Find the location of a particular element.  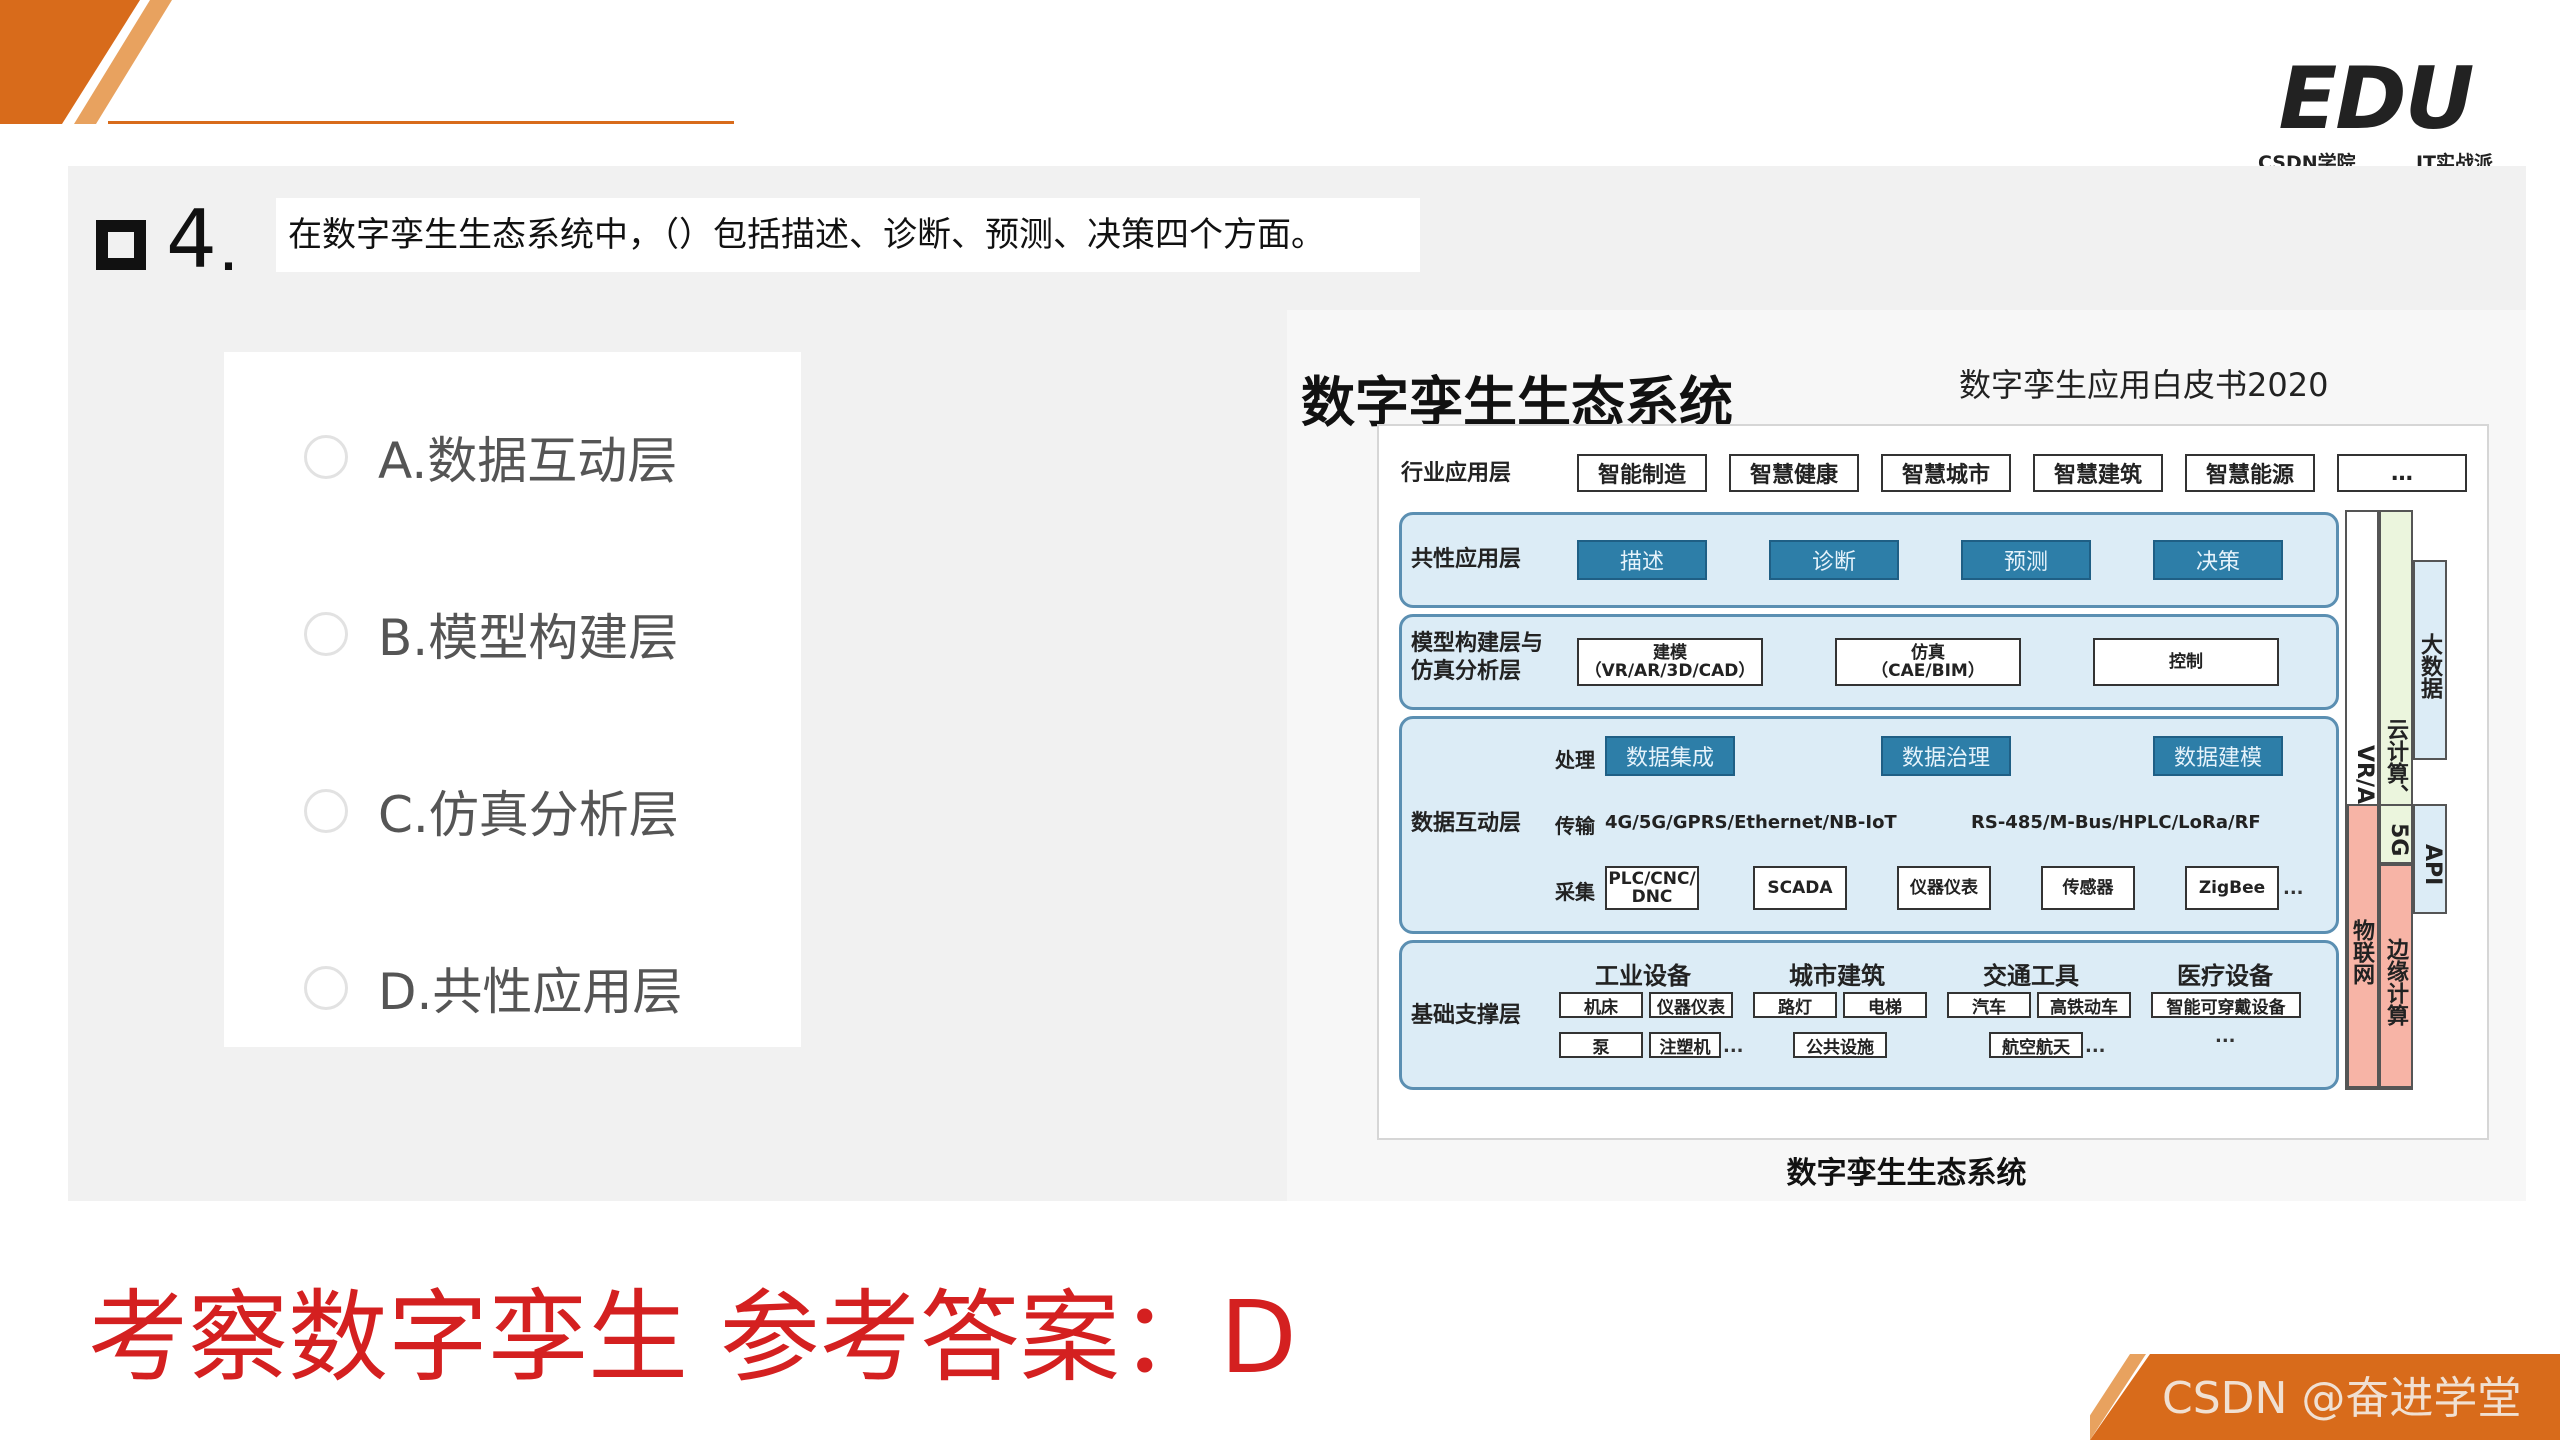

logo-text: EDU is located at coordinates (2376, 99).